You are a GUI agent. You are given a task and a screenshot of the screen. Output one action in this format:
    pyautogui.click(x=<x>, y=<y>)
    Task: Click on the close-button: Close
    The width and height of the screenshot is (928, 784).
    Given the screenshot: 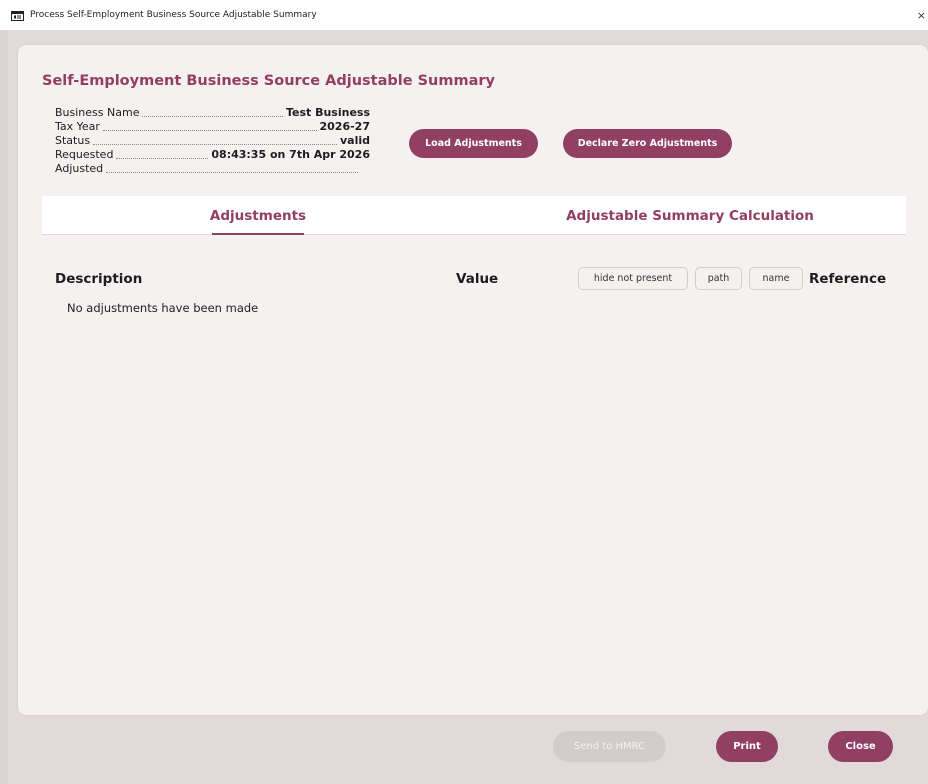 What is the action you would take?
    pyautogui.click(x=860, y=746)
    